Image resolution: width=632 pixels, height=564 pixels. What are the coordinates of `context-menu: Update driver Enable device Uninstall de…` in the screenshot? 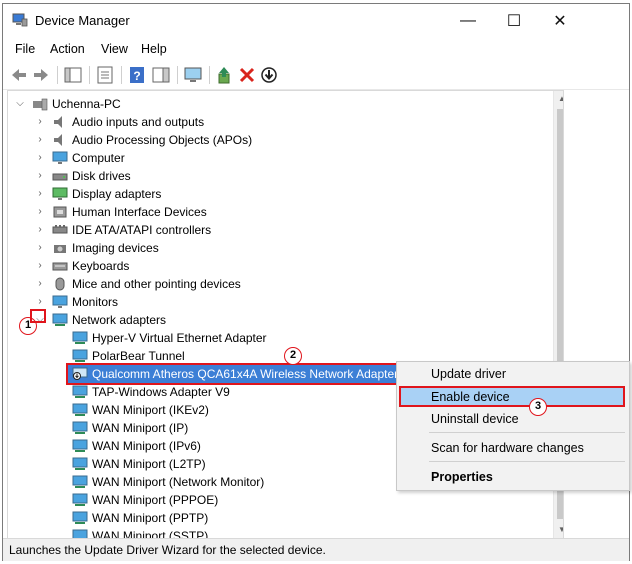 It's located at (513, 426).